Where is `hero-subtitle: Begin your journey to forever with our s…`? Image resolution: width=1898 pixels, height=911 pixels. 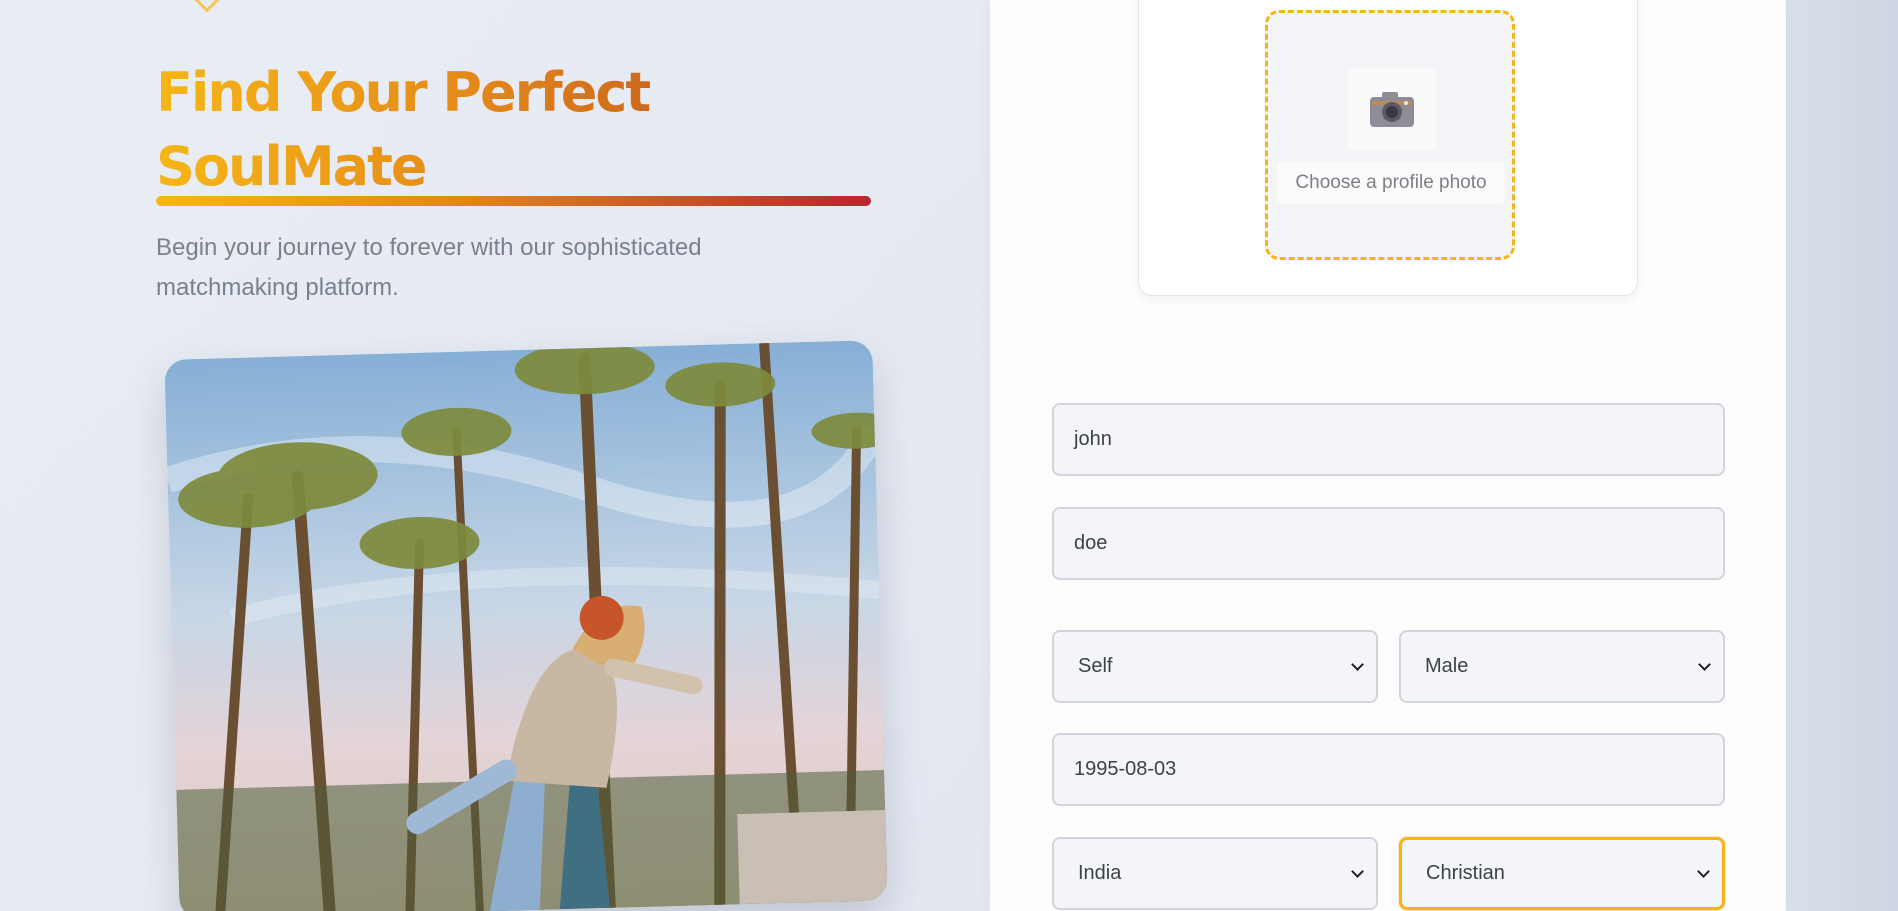
hero-subtitle: Begin your journey to forever with our s… is located at coordinates (429, 267).